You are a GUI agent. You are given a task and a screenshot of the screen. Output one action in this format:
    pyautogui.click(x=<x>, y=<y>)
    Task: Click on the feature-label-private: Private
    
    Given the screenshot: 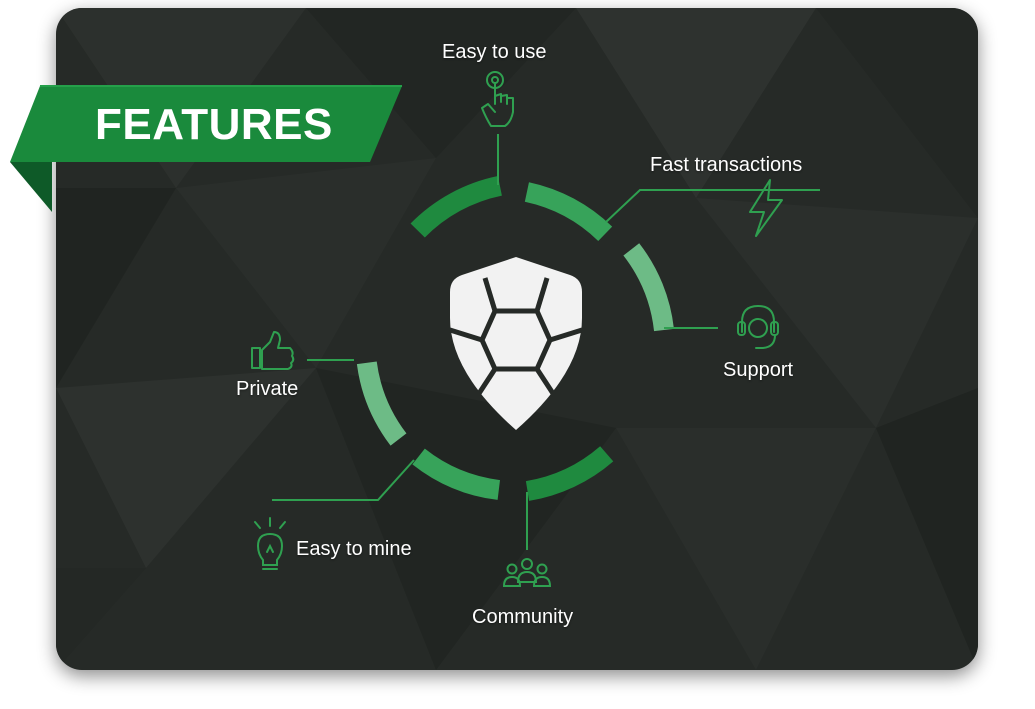 What is the action you would take?
    pyautogui.click(x=267, y=389)
    